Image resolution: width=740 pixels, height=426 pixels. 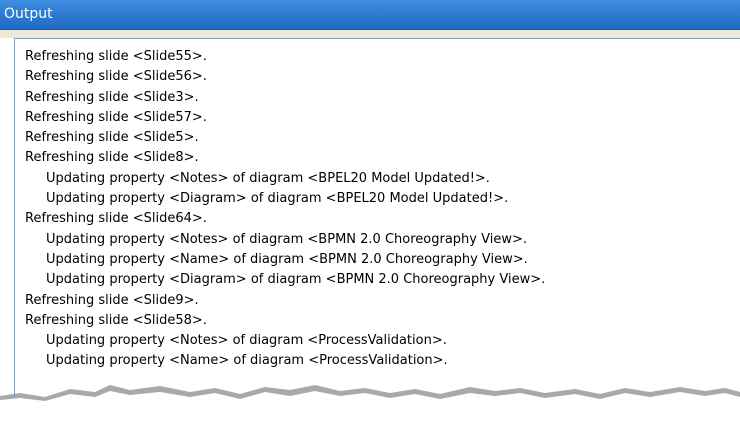 I want to click on window-title: Output, so click(x=28, y=14).